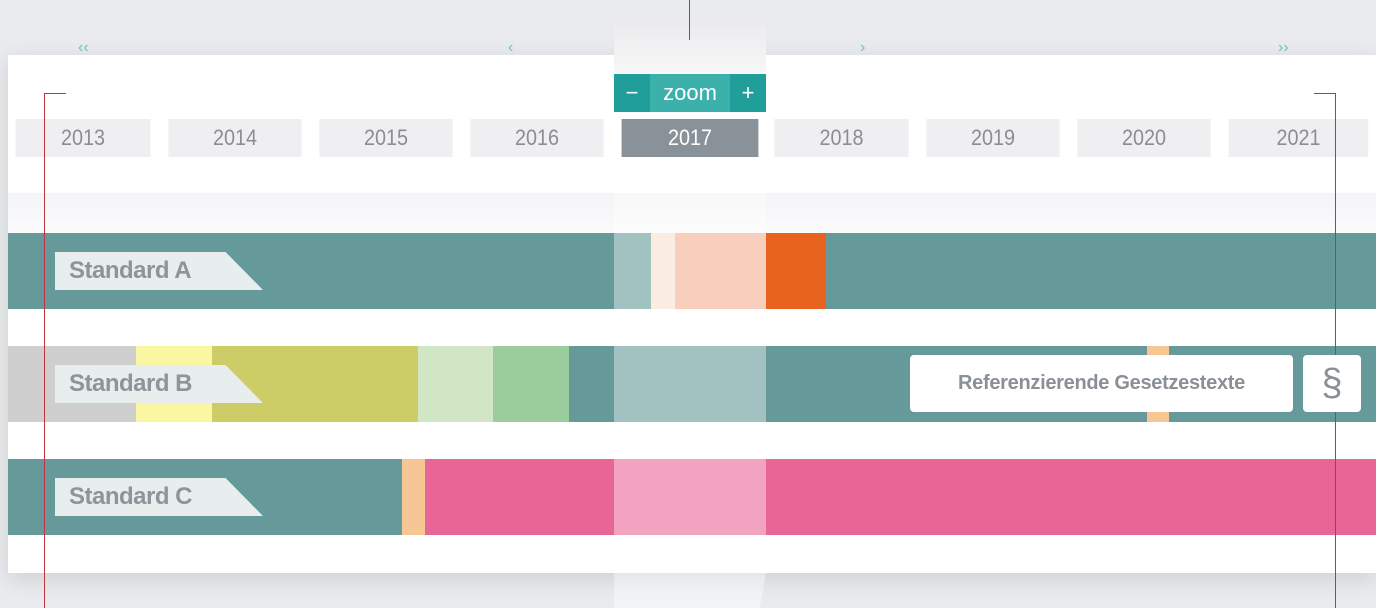 Image resolution: width=1376 pixels, height=608 pixels. I want to click on chevron-left-icon: ‹‹, so click(83, 47).